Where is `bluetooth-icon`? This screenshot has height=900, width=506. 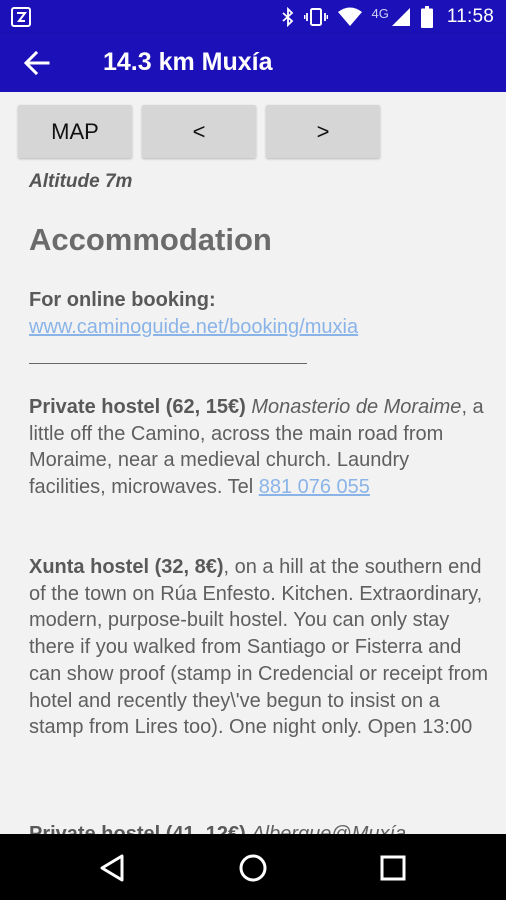
bluetooth-icon is located at coordinates (287, 17).